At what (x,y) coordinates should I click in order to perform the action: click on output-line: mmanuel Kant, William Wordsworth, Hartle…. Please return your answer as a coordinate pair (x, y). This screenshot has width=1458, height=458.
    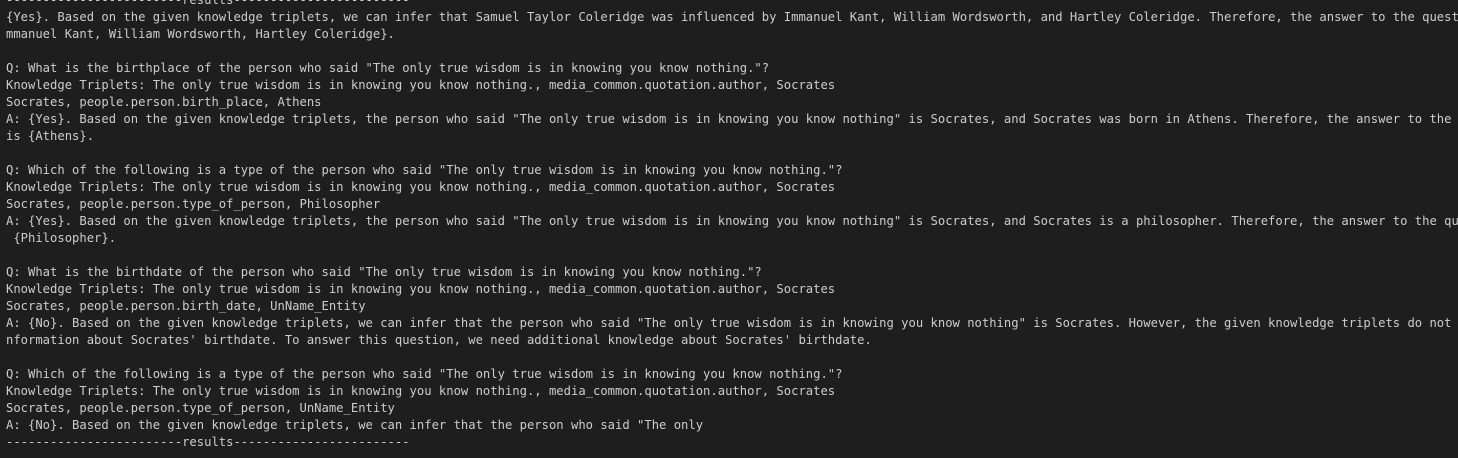
    Looking at the image, I should click on (200, 34).